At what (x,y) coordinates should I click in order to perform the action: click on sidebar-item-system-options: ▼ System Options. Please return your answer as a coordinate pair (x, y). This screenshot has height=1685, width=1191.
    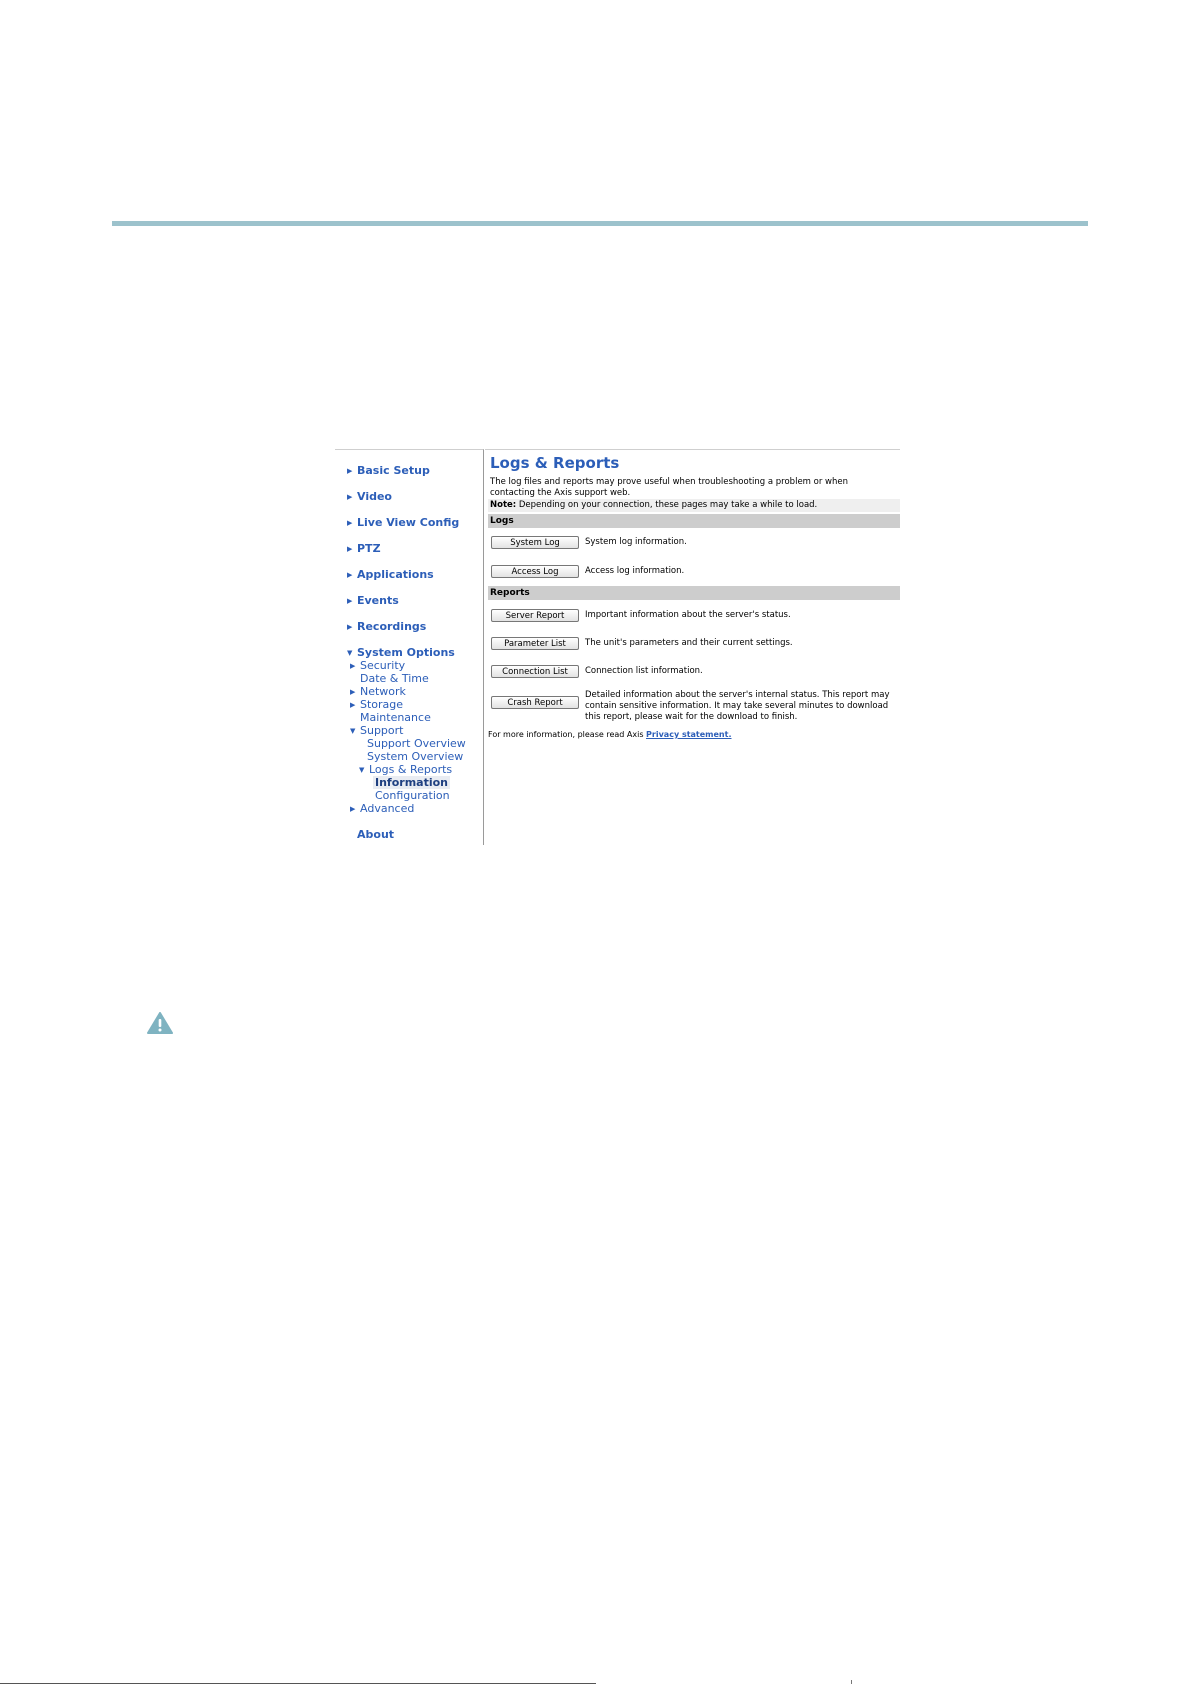
    Looking at the image, I should click on (401, 652).